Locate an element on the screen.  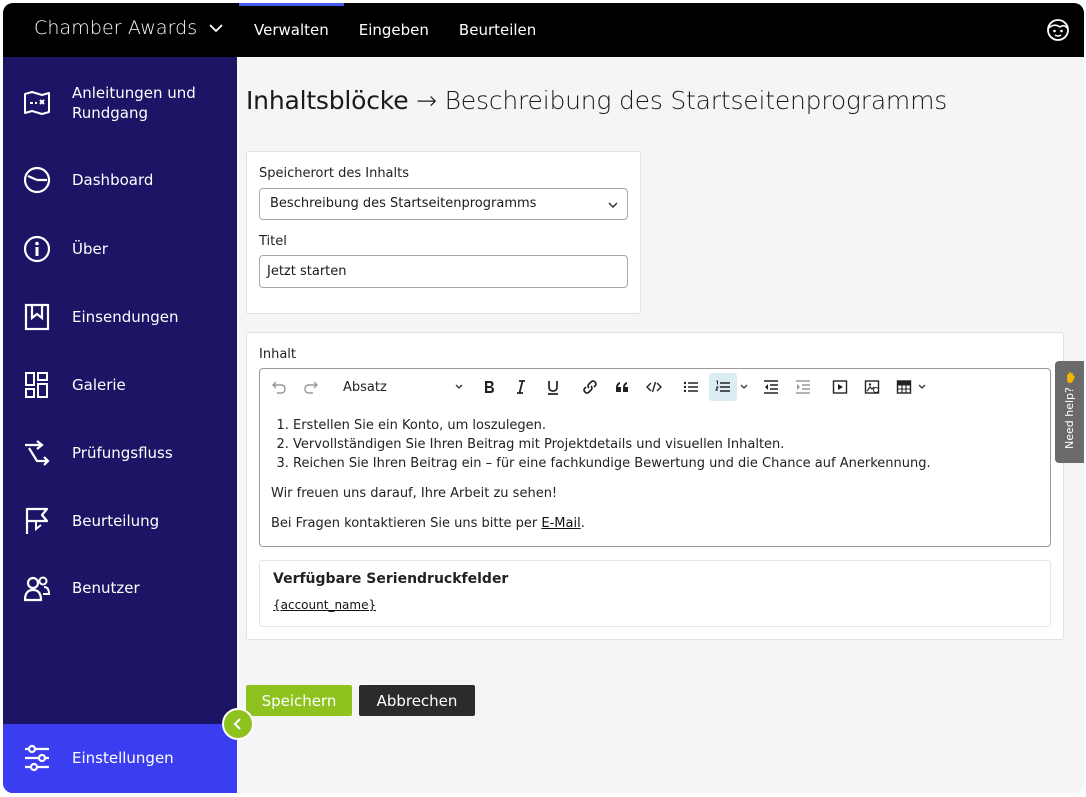
redo-button is located at coordinates (311, 387).